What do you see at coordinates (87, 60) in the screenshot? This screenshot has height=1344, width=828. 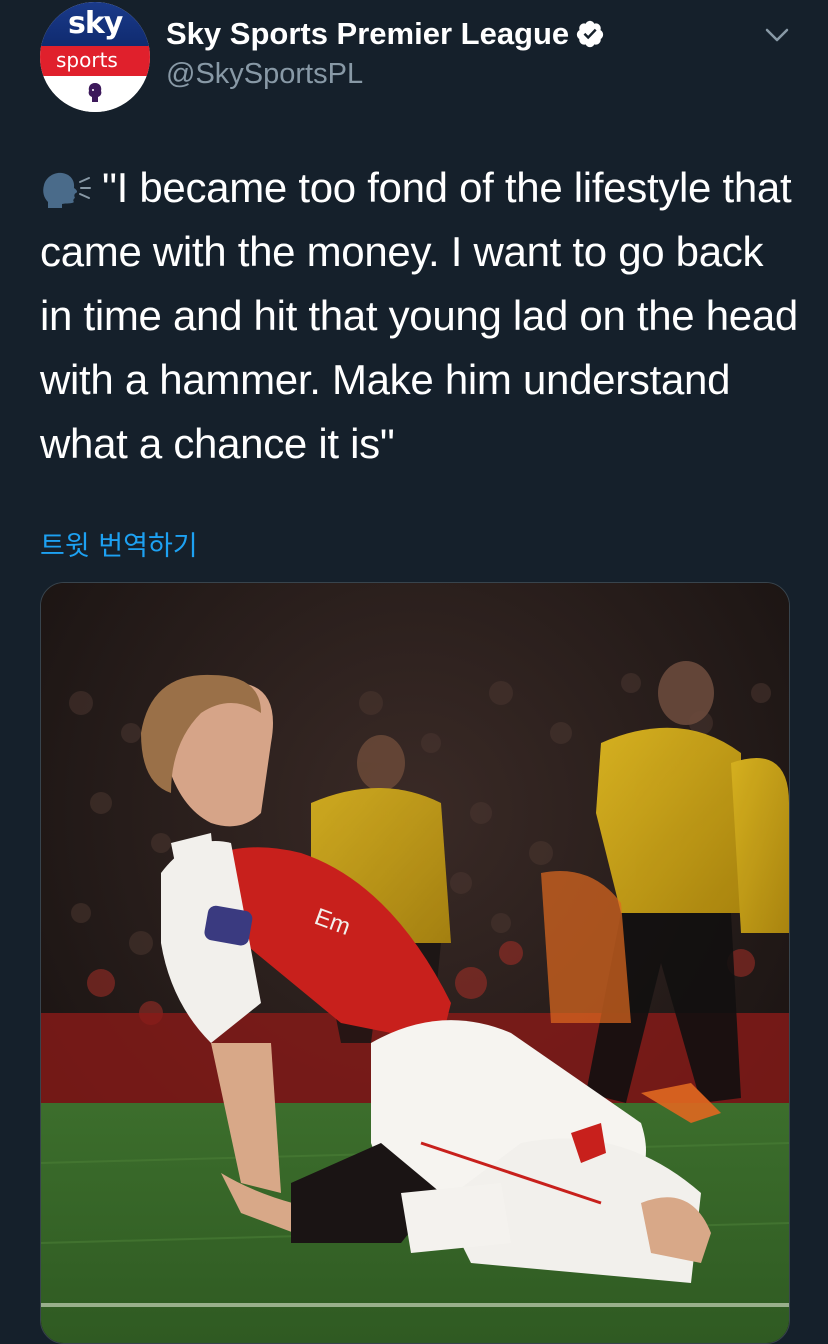 I see `avatar-logo-subtext: sports` at bounding box center [87, 60].